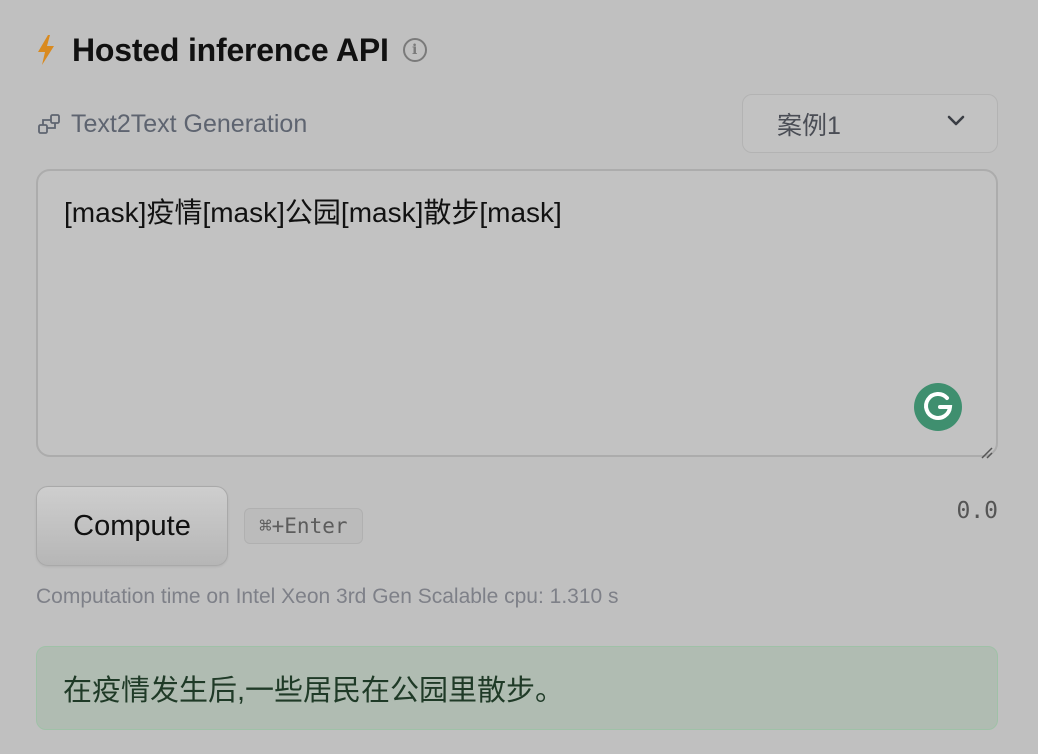  What do you see at coordinates (189, 123) in the screenshot?
I see `task-label: Text2Text Generation` at bounding box center [189, 123].